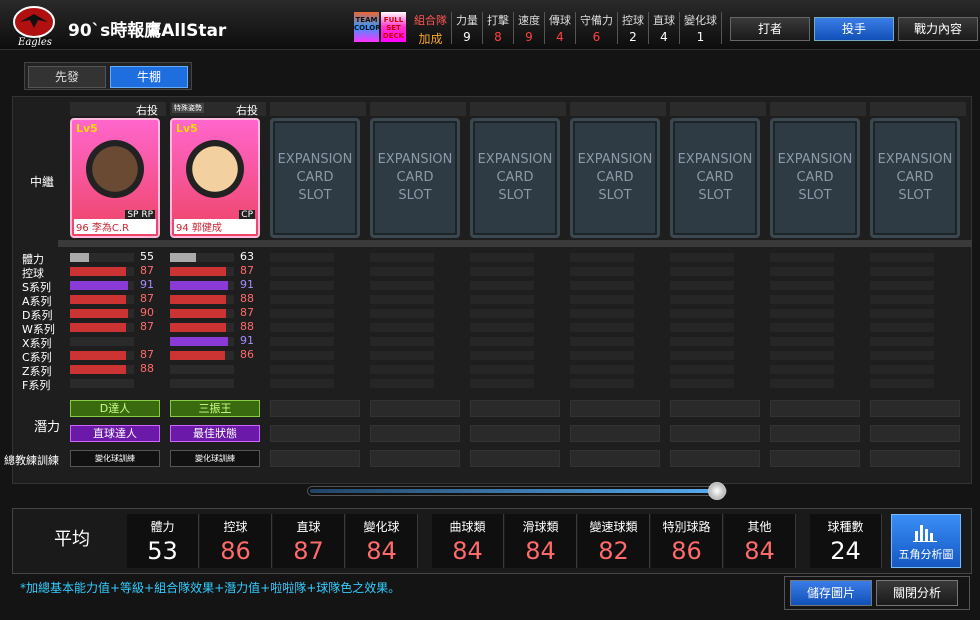 The image size is (980, 620). What do you see at coordinates (596, 20) in the screenshot?
I see `bonus-stat-label: 守備力` at bounding box center [596, 20].